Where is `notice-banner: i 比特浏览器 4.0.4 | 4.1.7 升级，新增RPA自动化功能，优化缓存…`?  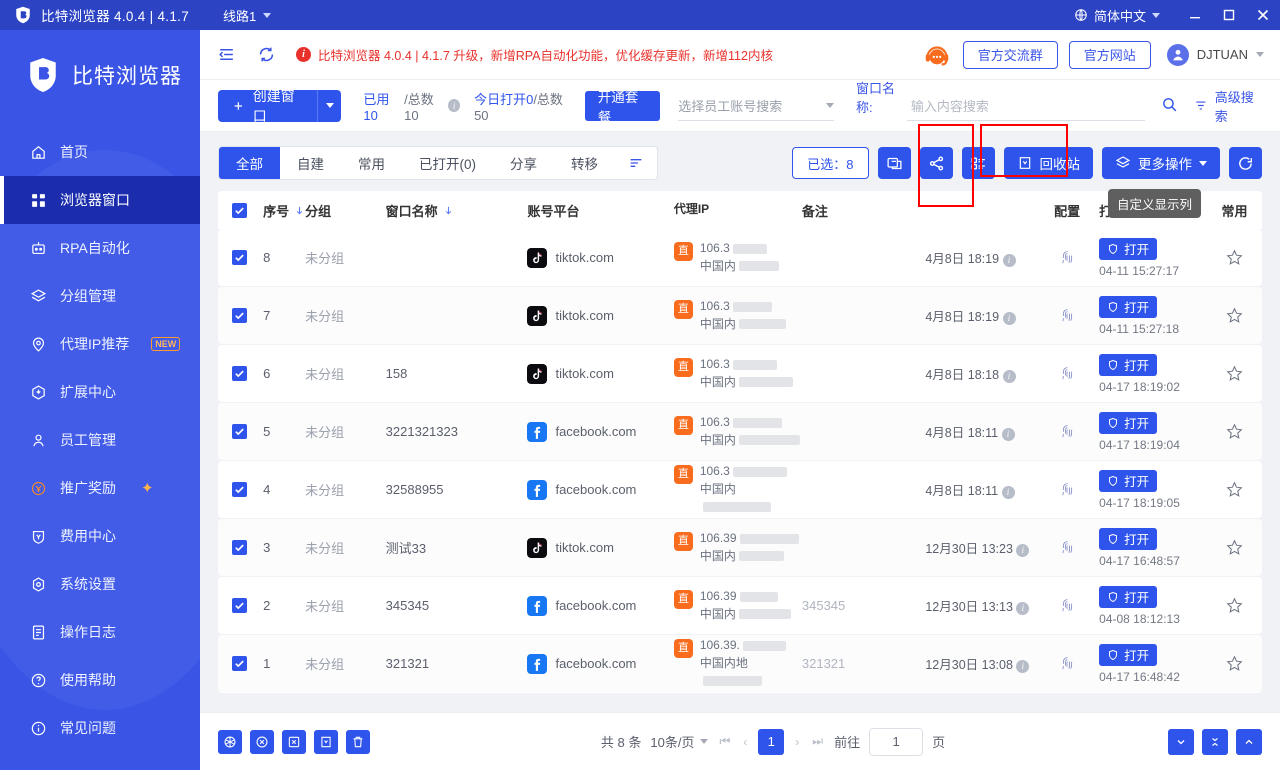 notice-banner: i 比特浏览器 4.0.4 | 4.1.7 升级，新增RPA自动化功能，优化缓存… is located at coordinates (534, 54).